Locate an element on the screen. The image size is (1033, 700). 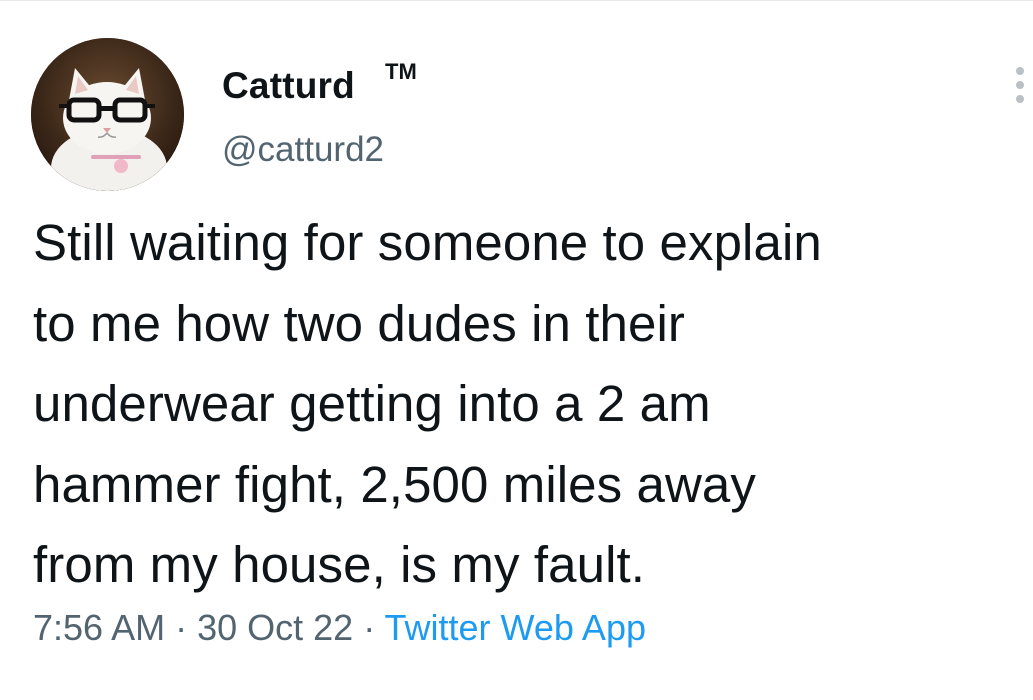
display-name: Catturd is located at coordinates (288, 86).